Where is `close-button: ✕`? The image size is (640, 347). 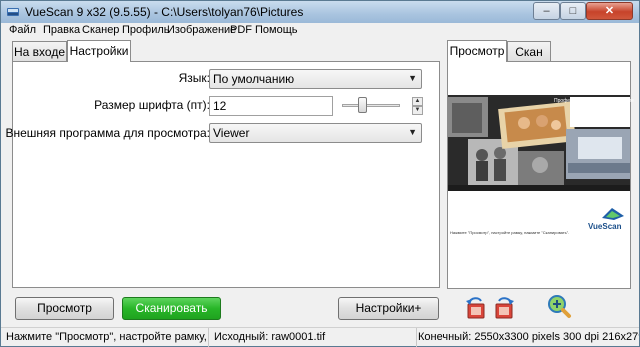
close-button: ✕ is located at coordinates (609, 11).